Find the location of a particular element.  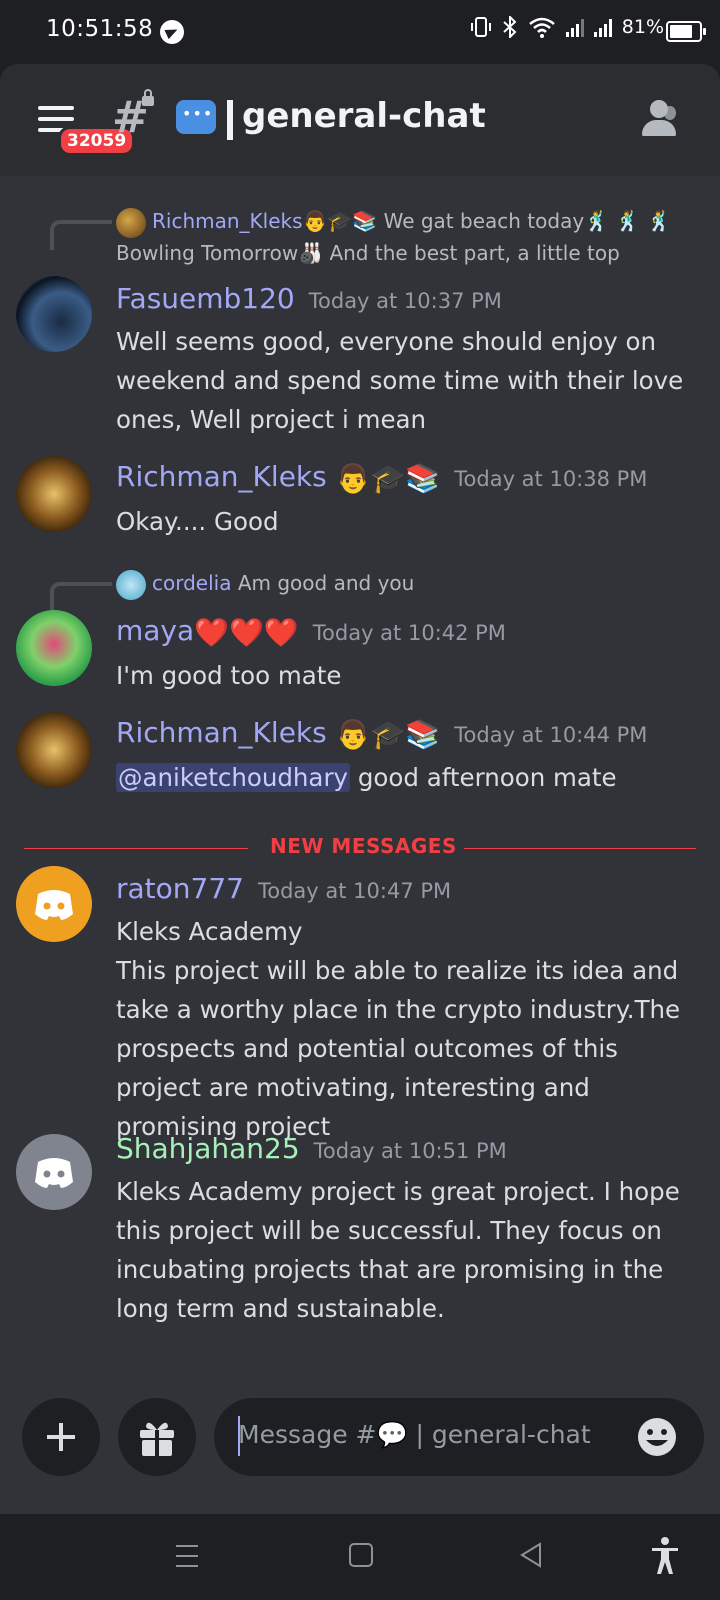

timestamp: Today at 10:38 PM is located at coordinates (551, 479).